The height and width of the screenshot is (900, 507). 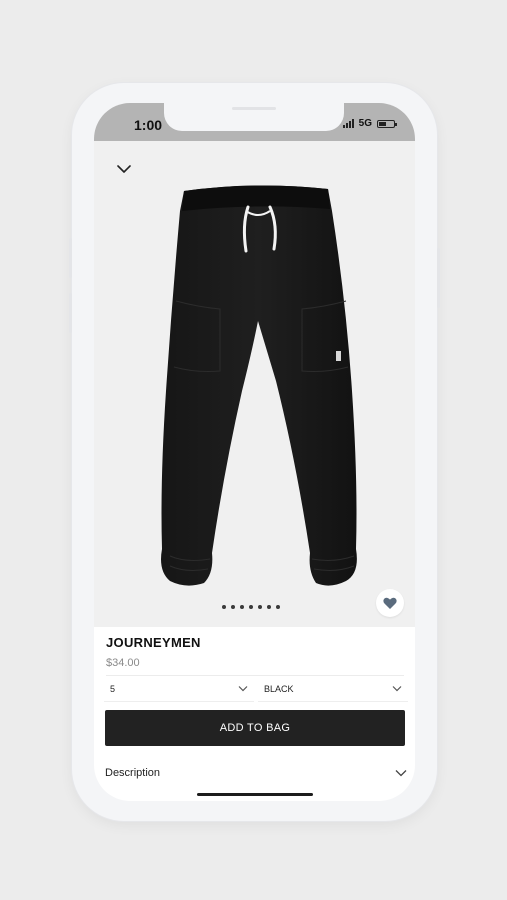 I want to click on color-select: BLACK, so click(x=333, y=689).